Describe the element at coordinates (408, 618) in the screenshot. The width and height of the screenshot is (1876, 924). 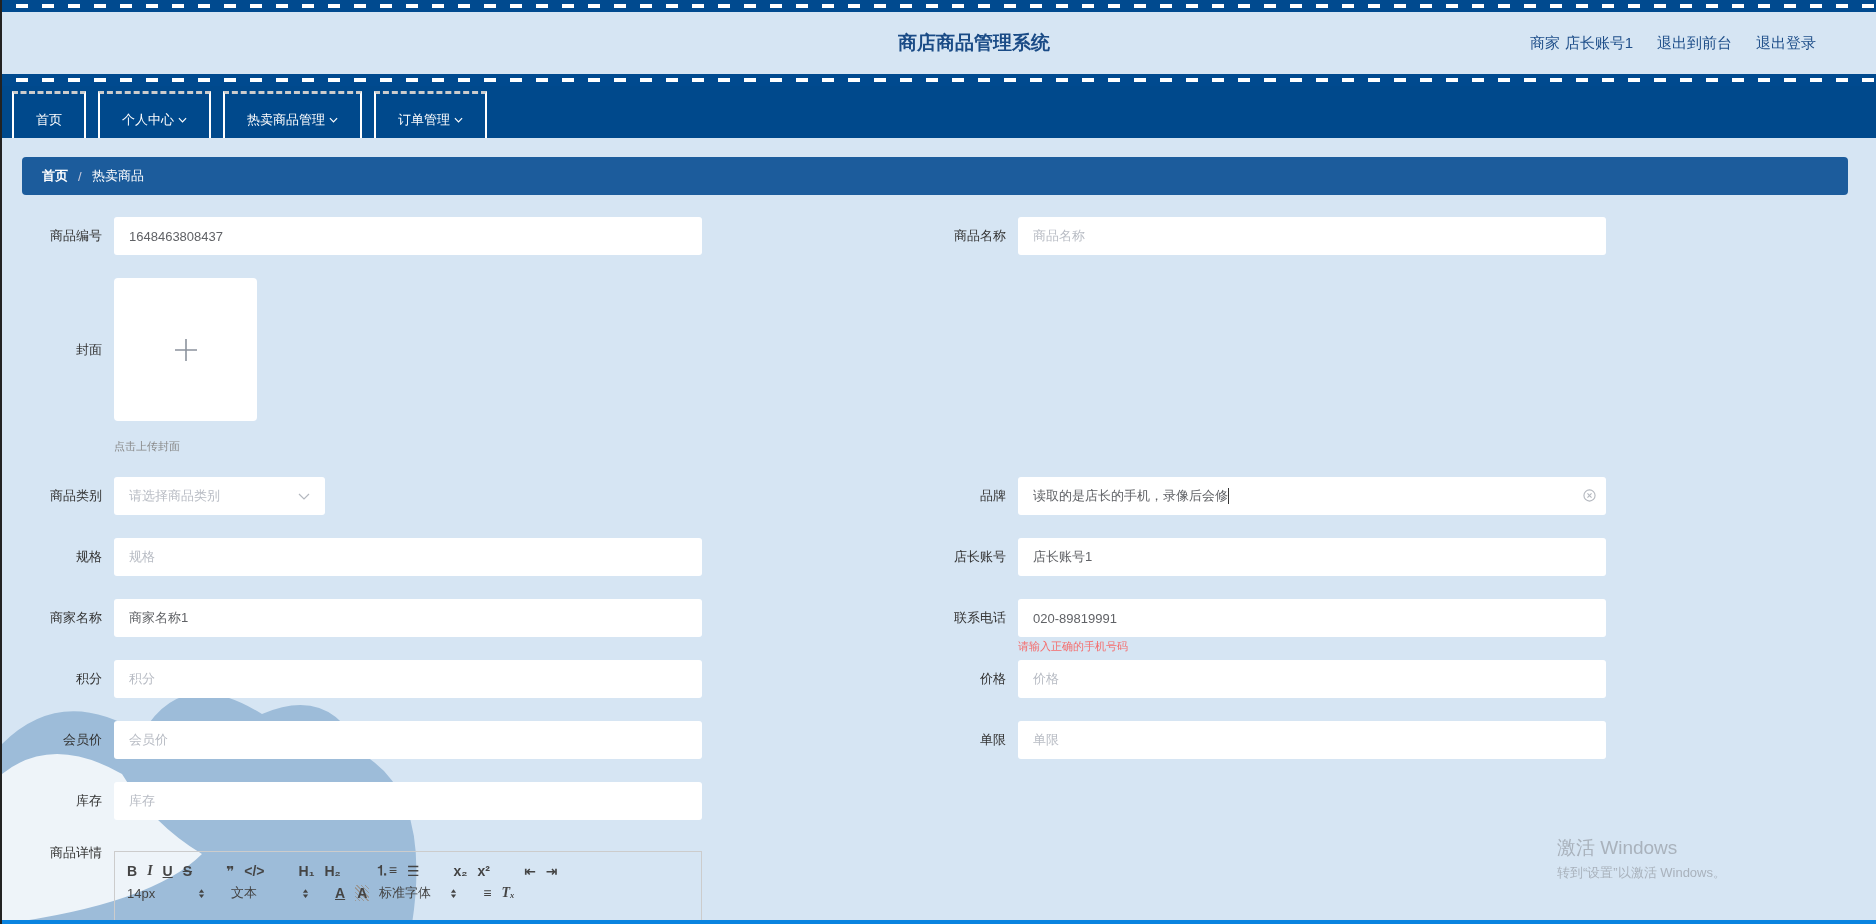
I see `input-field: 商家名称1` at that location.